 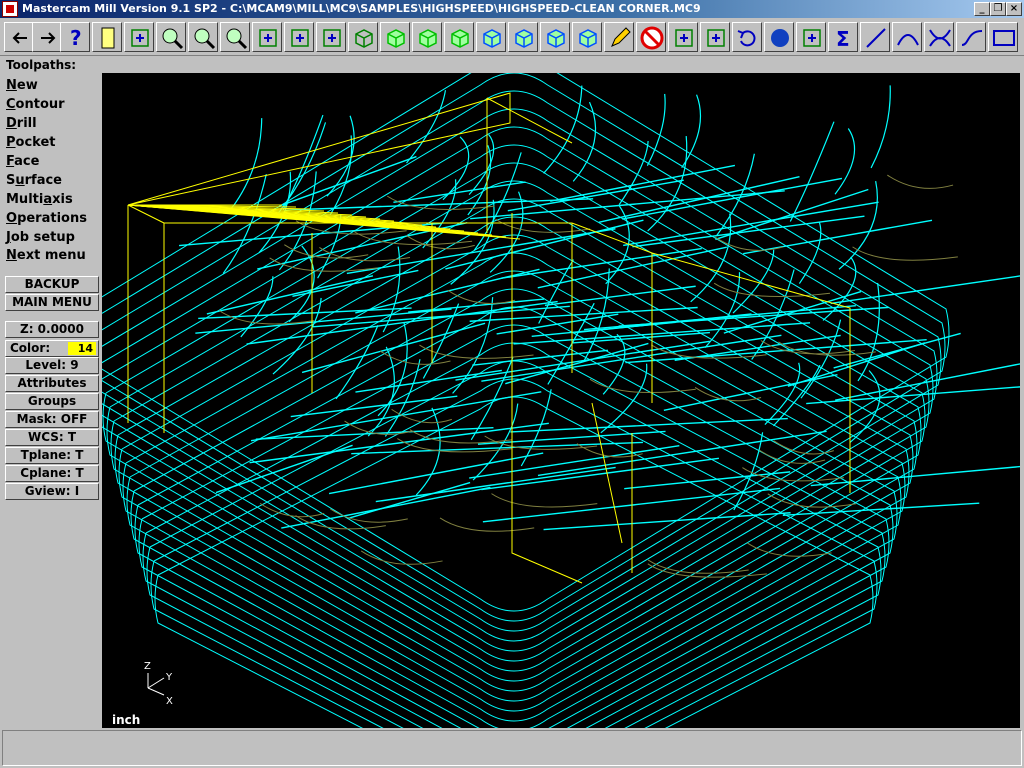 I want to click on menu-item-pocket: Pocket, so click(x=31, y=143).